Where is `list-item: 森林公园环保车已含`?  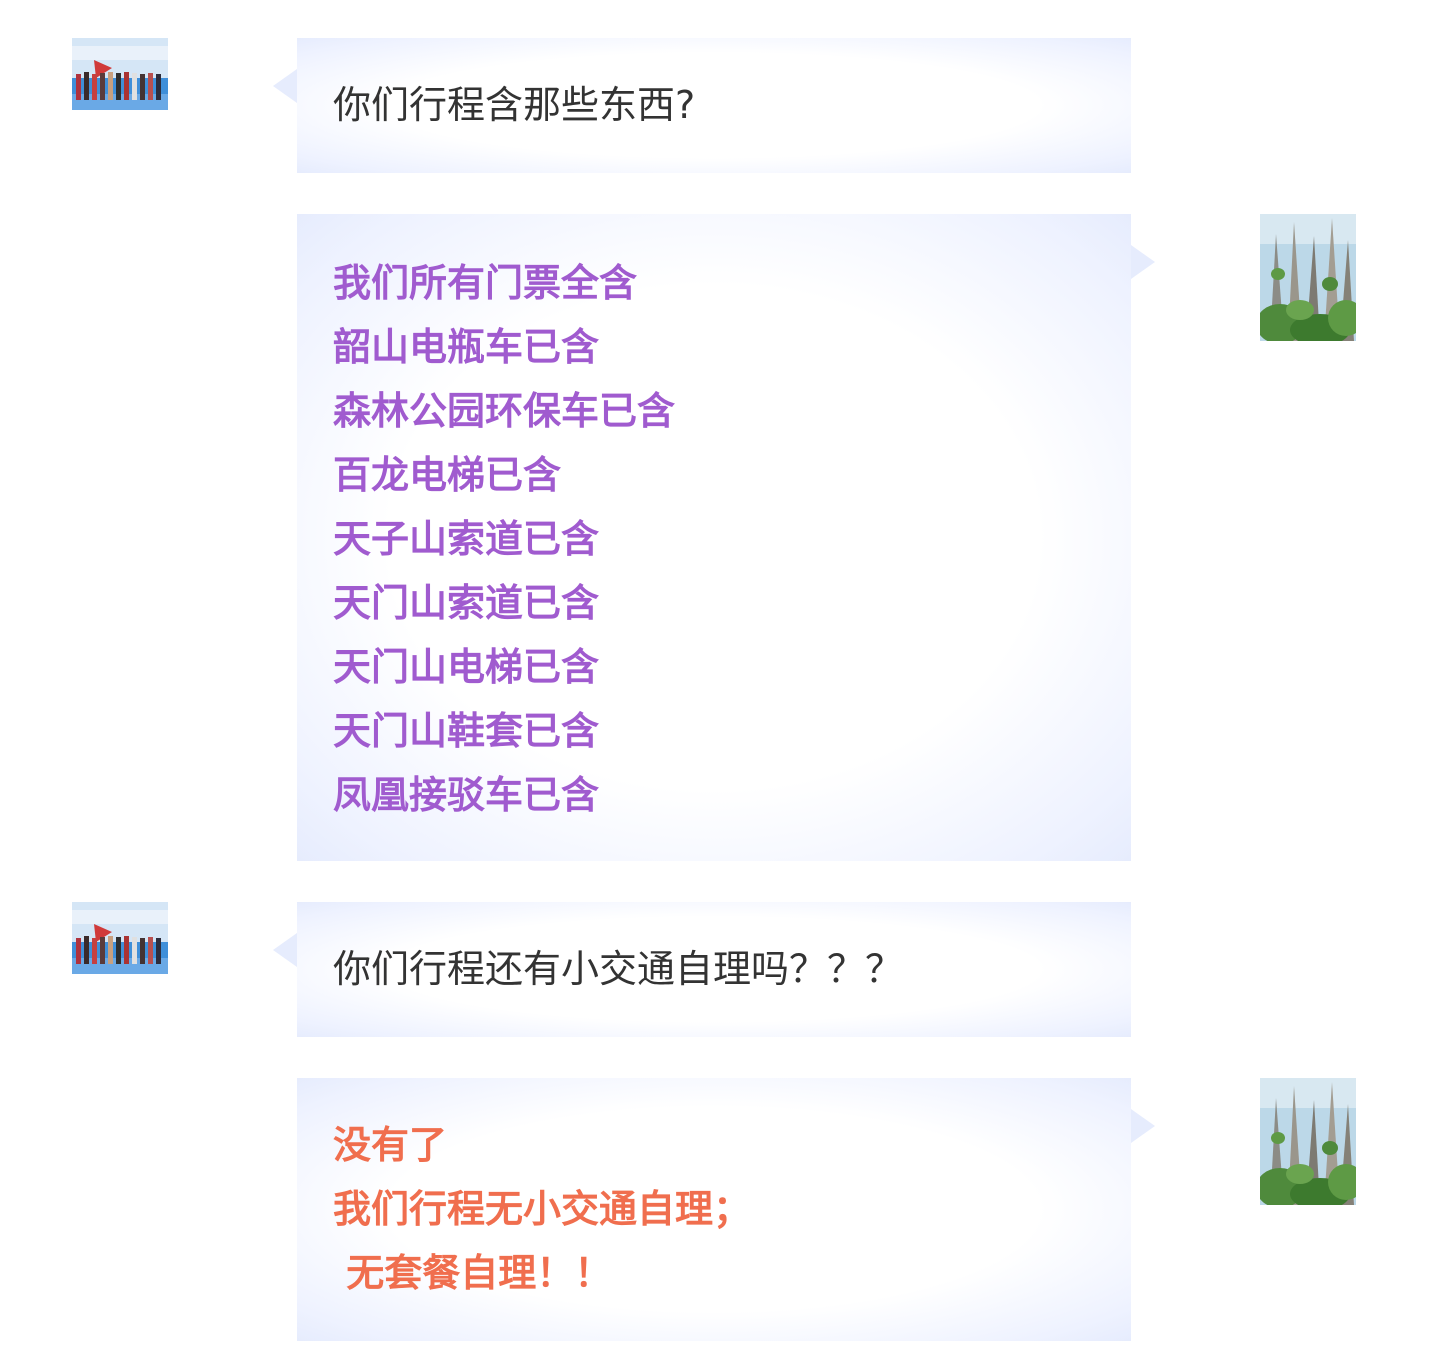 list-item: 森林公园环保车已含 is located at coordinates (504, 411).